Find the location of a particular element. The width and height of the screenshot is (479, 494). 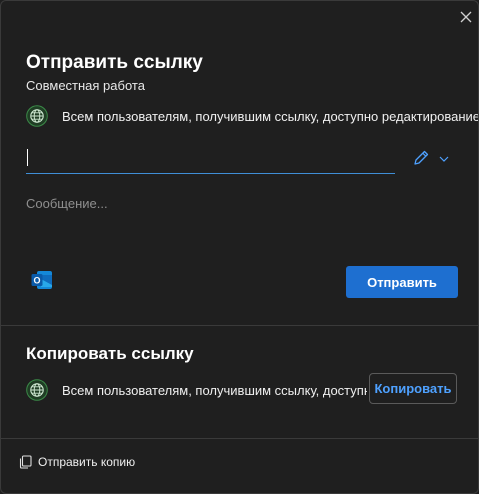

close-icon is located at coordinates (466, 17).